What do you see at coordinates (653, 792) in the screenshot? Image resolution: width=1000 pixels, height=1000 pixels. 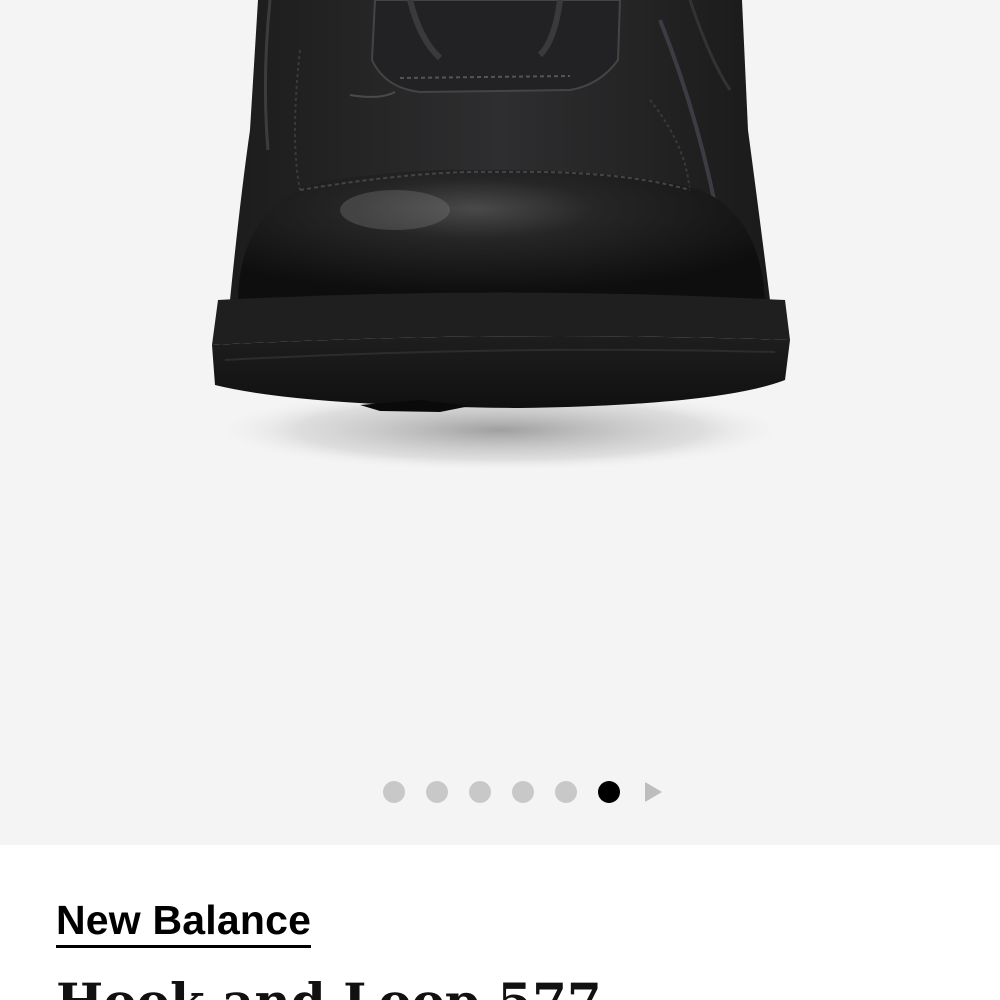 I see `triangle-right-icon` at bounding box center [653, 792].